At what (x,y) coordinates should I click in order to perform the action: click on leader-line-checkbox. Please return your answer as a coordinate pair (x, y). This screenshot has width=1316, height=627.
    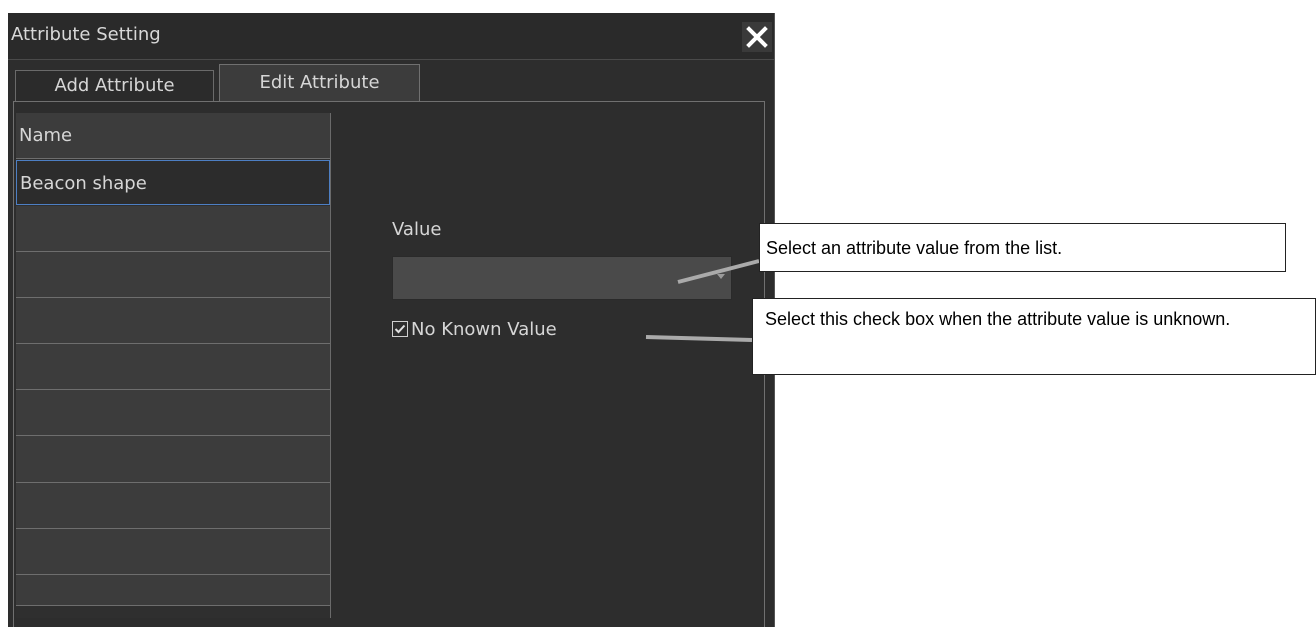
    Looking at the image, I should click on (699, 338).